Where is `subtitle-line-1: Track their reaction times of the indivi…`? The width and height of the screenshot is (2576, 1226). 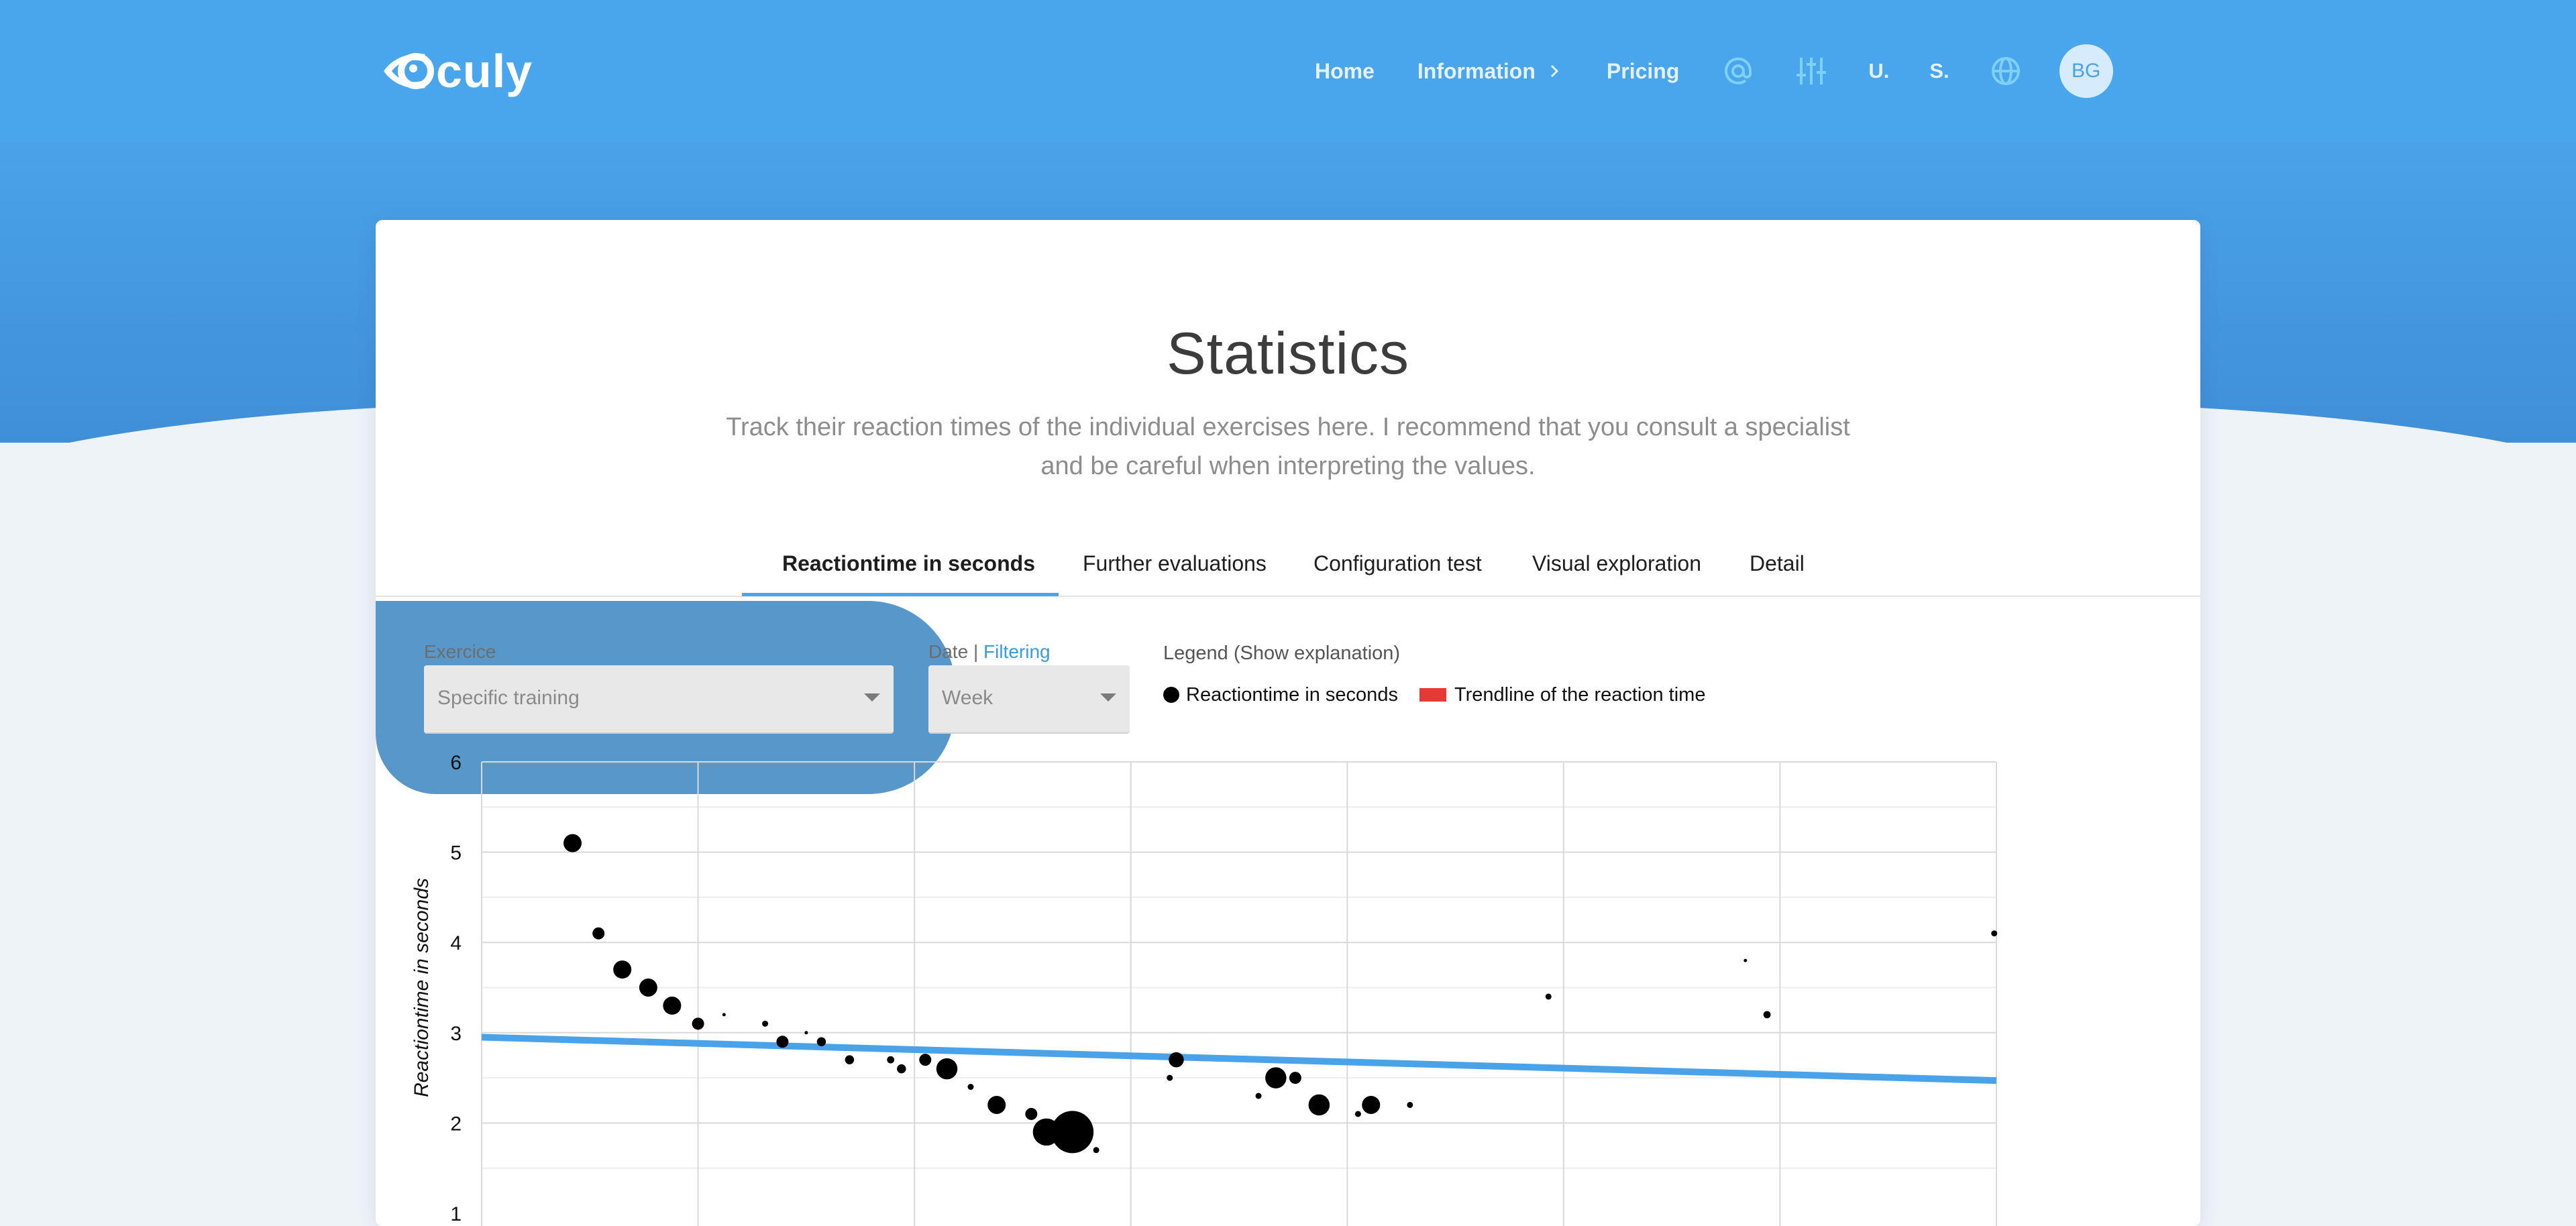 subtitle-line-1: Track their reaction times of the indivi… is located at coordinates (1288, 427).